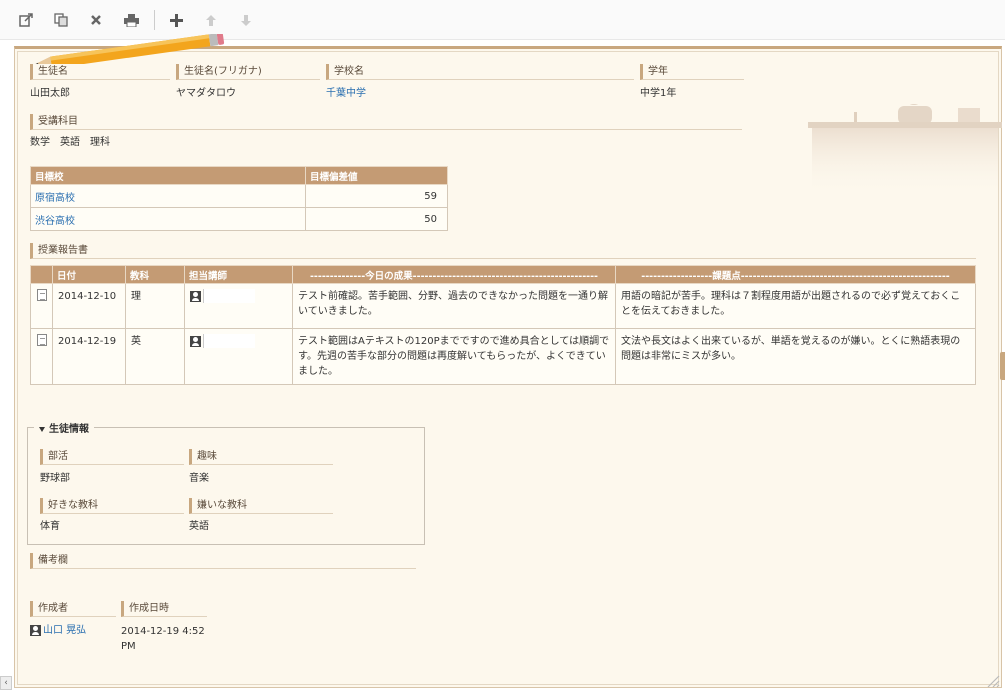  What do you see at coordinates (239, 219) in the screenshot?
I see `table-row: 渋谷高校 50` at bounding box center [239, 219].